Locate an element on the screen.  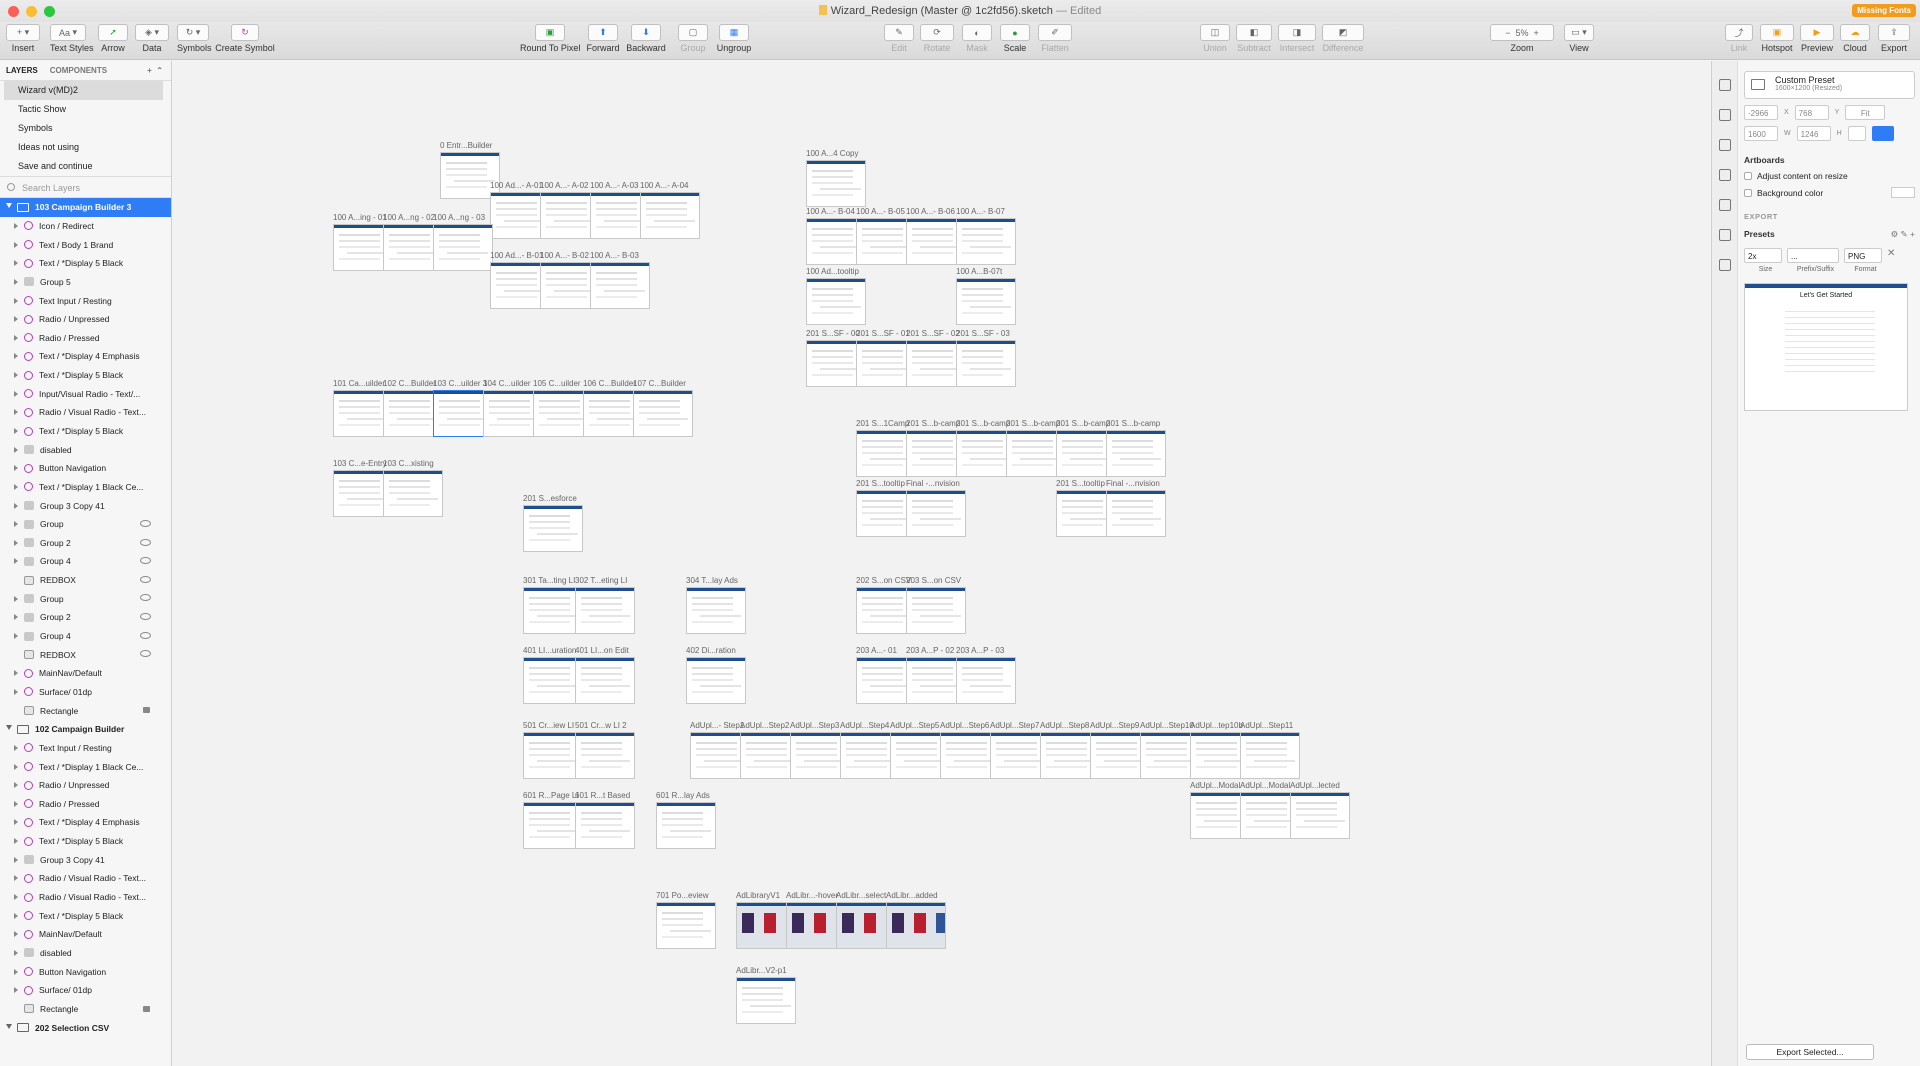
page-item: Wizard v(MD)2 is located at coordinates (83, 90).